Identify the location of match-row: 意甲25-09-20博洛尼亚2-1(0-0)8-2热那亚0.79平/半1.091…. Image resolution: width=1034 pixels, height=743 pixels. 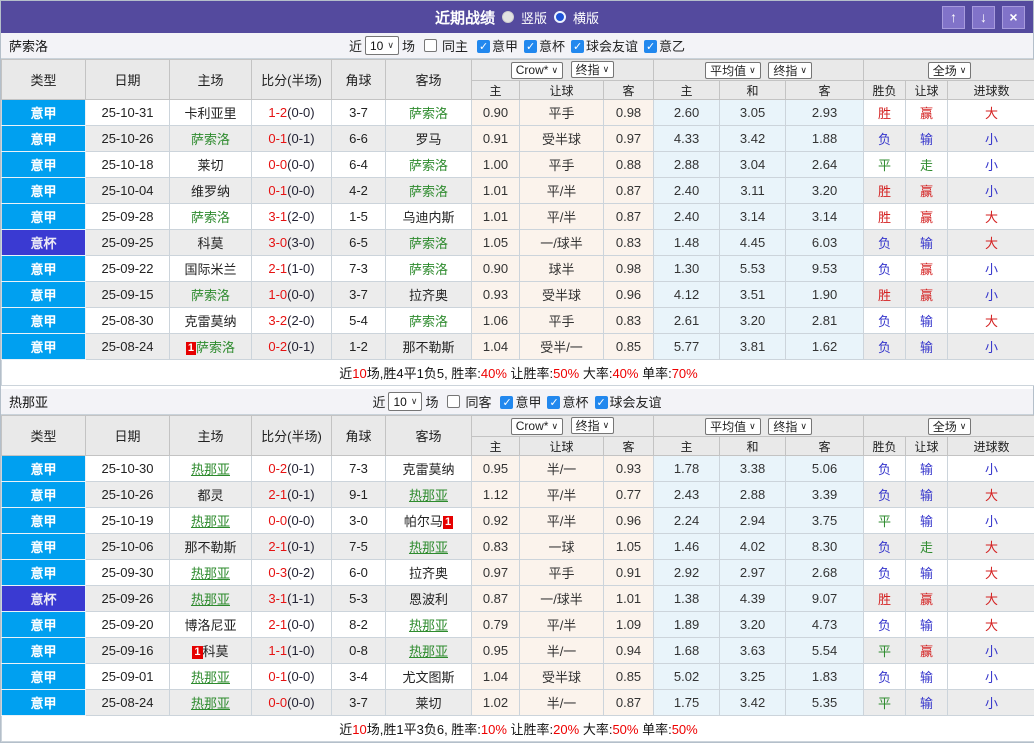
(518, 625).